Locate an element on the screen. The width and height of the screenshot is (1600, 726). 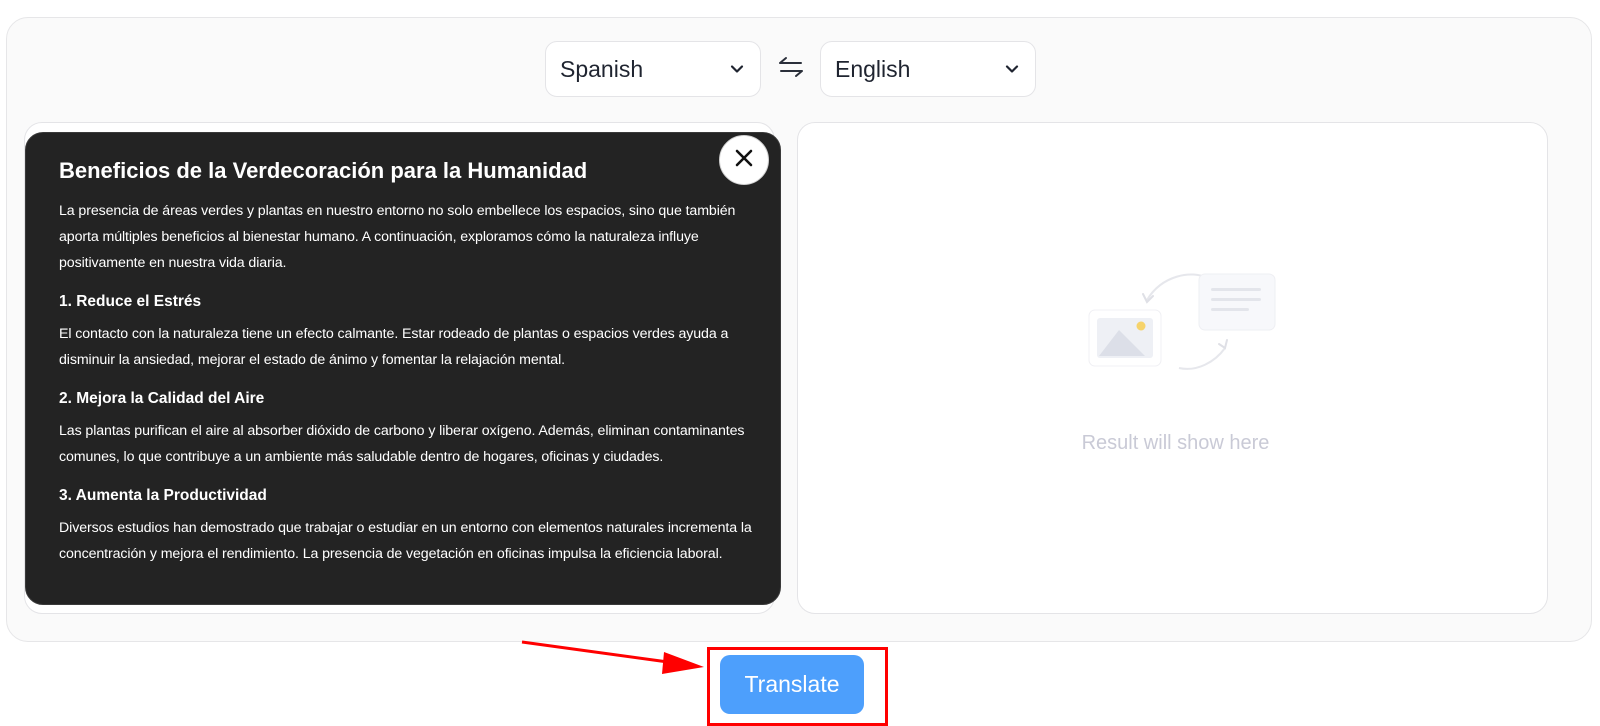
swap-languages-button is located at coordinates (791, 69).